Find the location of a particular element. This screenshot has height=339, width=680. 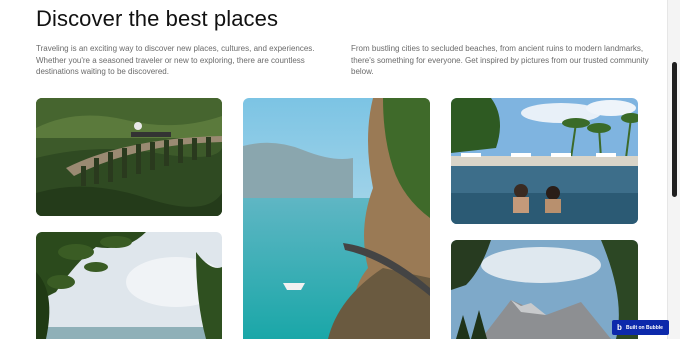

page-title: Discover the best places is located at coordinates (157, 18).